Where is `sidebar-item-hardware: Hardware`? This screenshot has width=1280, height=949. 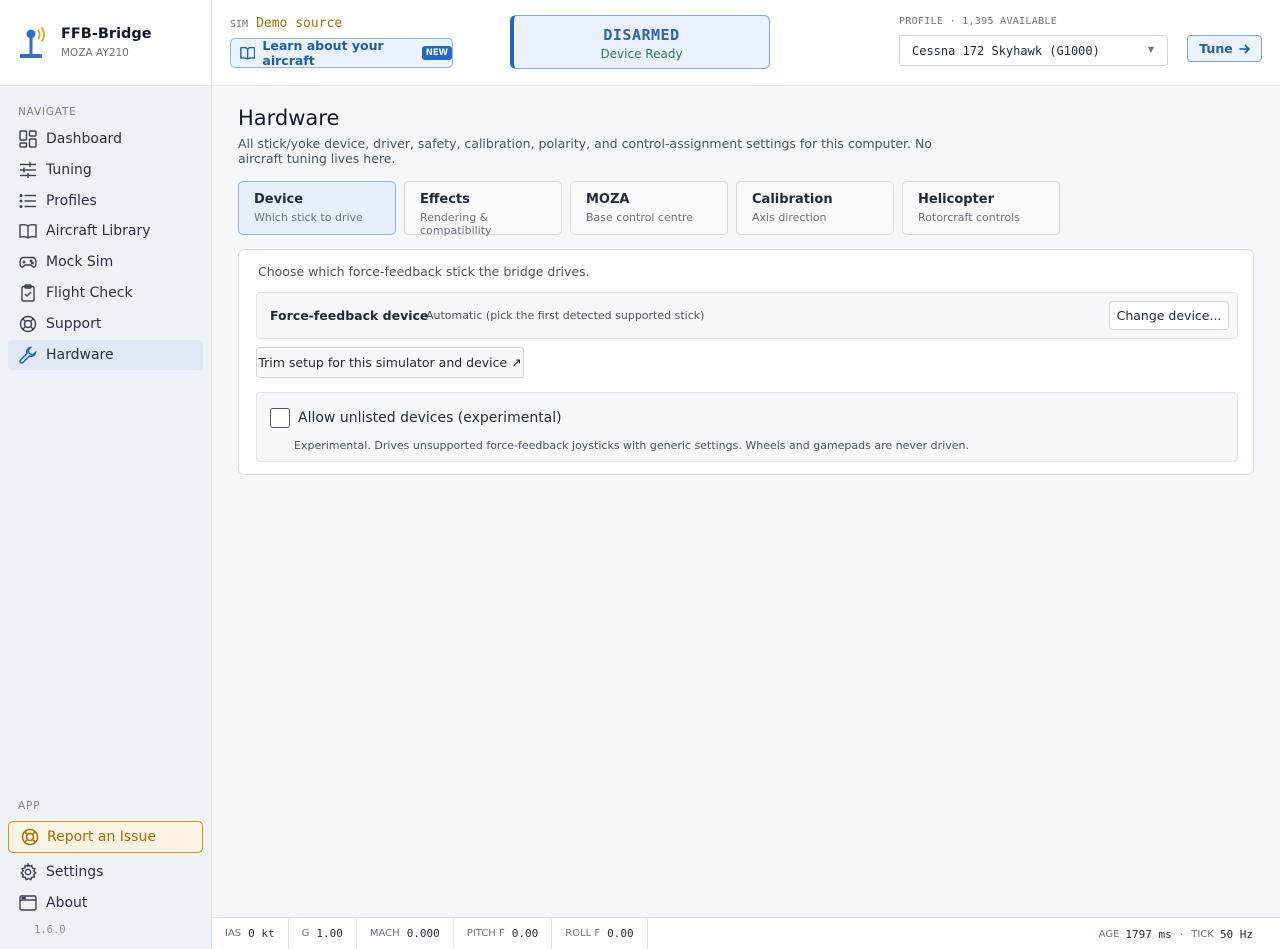 sidebar-item-hardware: Hardware is located at coordinates (105, 354).